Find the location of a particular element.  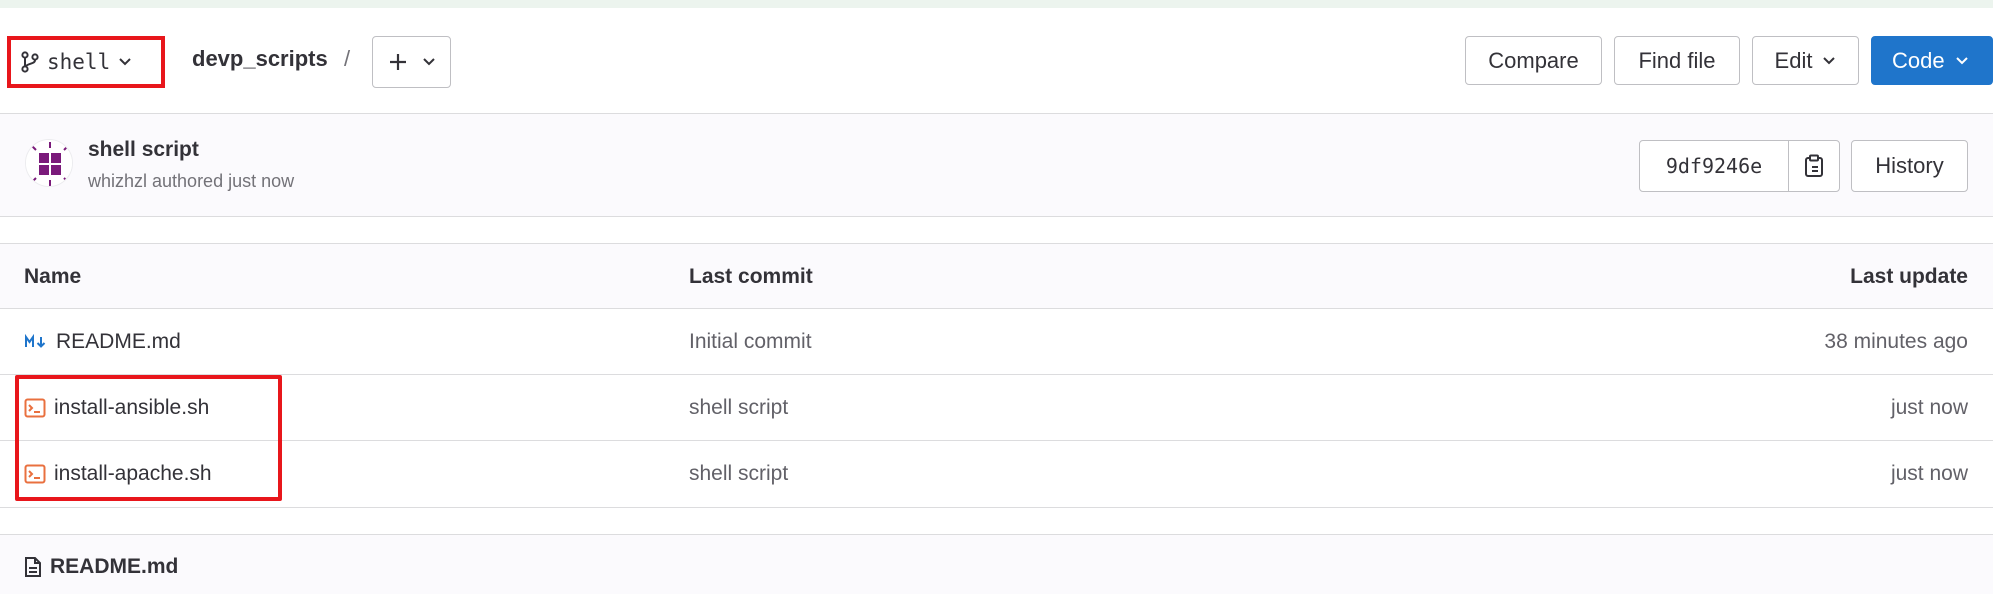

history-label: History is located at coordinates (1909, 165).